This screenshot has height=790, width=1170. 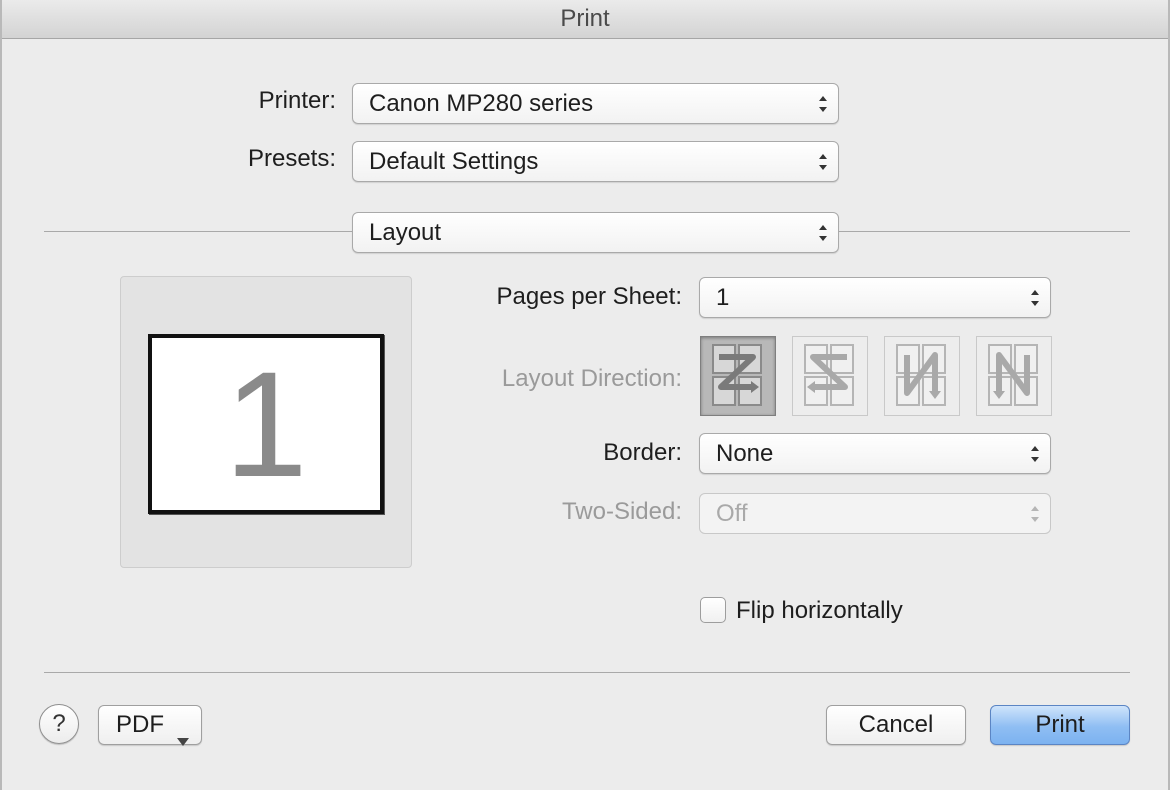 What do you see at coordinates (642, 452) in the screenshot?
I see `border-label: Border:` at bounding box center [642, 452].